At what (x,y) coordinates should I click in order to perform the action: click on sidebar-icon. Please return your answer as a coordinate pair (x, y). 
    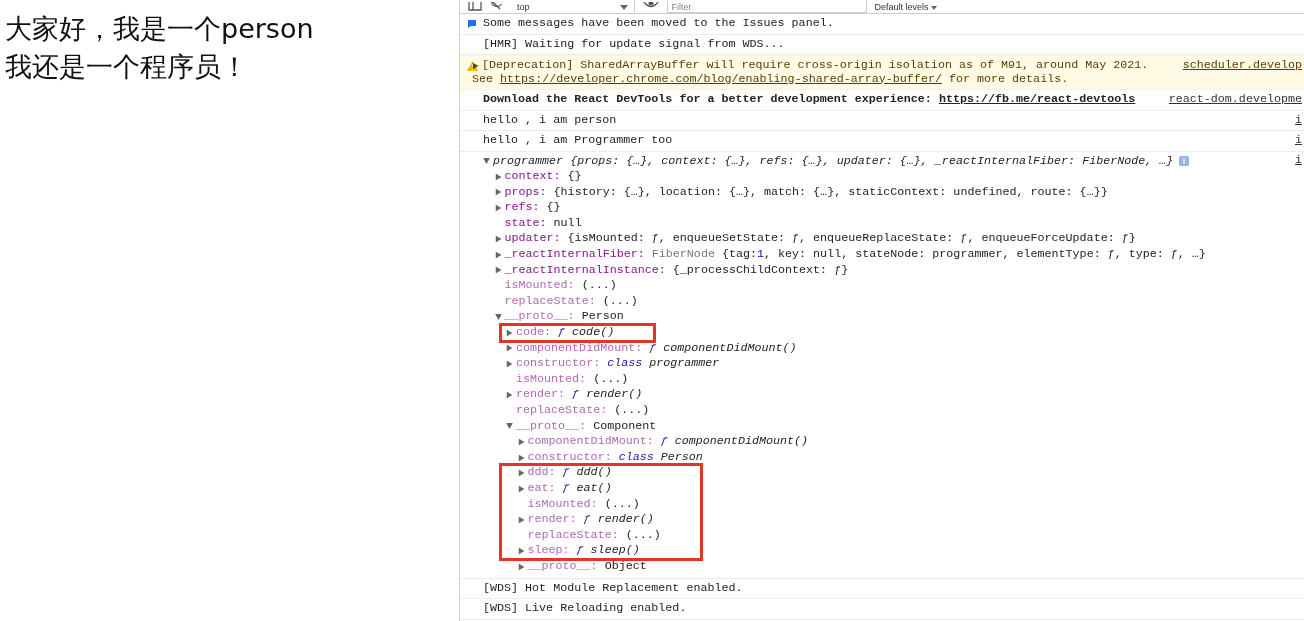
    Looking at the image, I should click on (475, 6).